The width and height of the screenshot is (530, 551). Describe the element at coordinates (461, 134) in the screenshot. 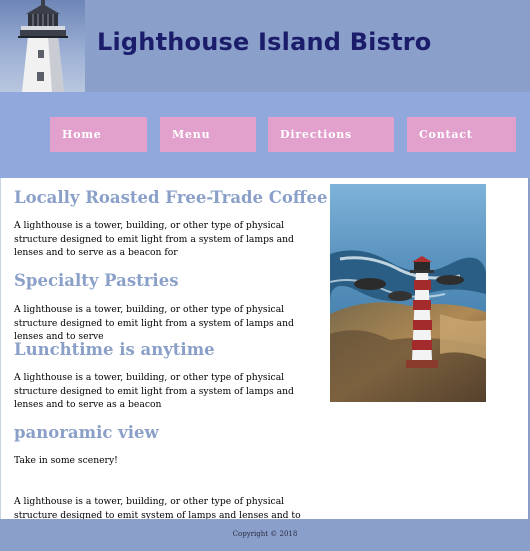

I see `nav-contact-button: Contact` at that location.